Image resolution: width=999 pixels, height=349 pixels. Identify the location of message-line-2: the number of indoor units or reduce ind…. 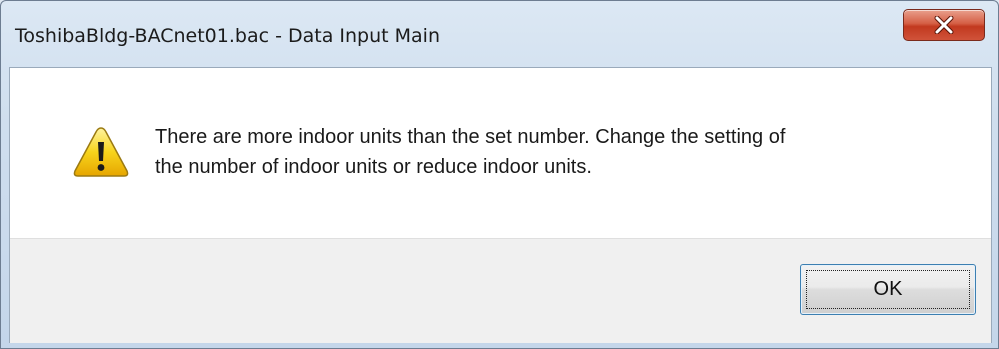
(373, 167).